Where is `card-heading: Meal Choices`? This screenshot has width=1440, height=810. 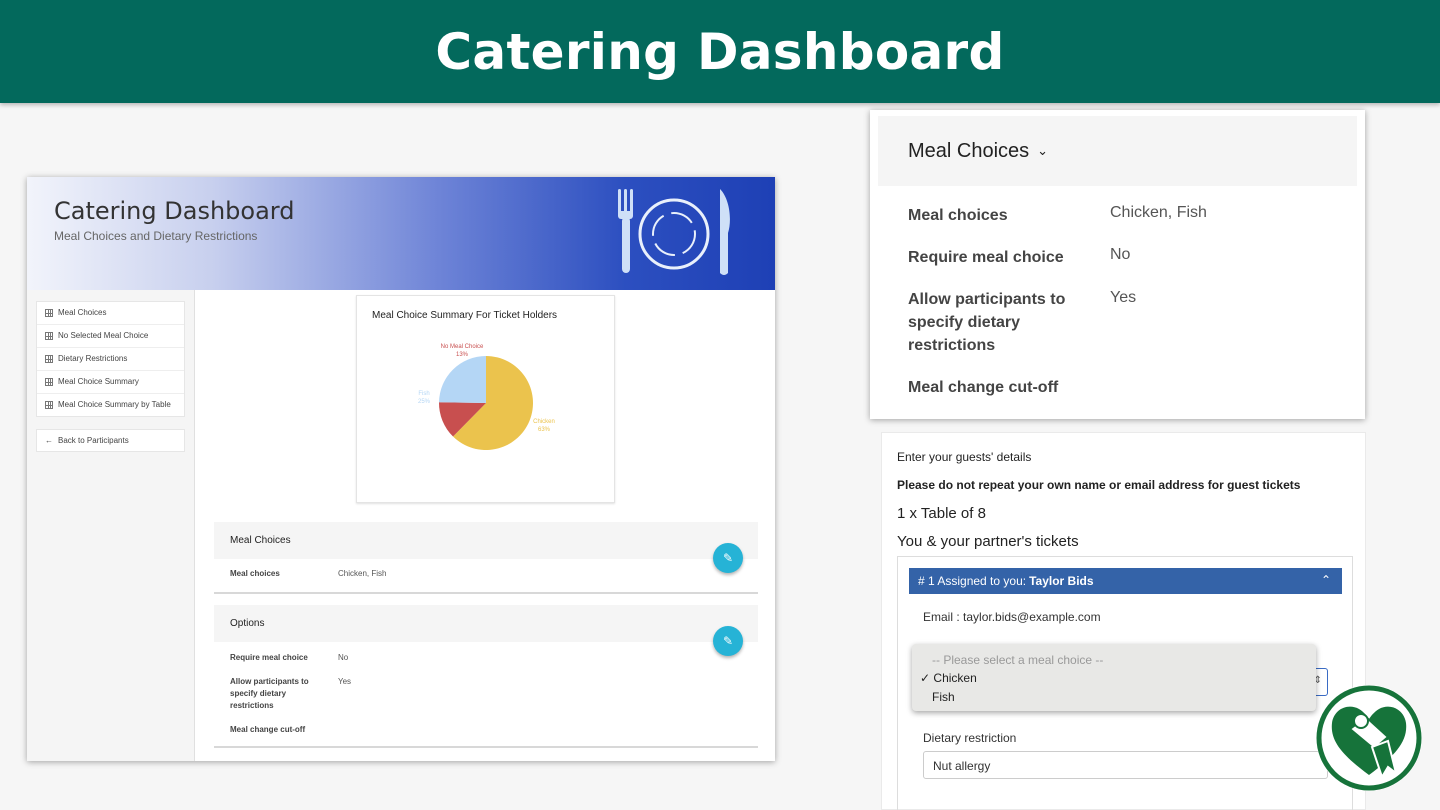 card-heading: Meal Choices is located at coordinates (486, 540).